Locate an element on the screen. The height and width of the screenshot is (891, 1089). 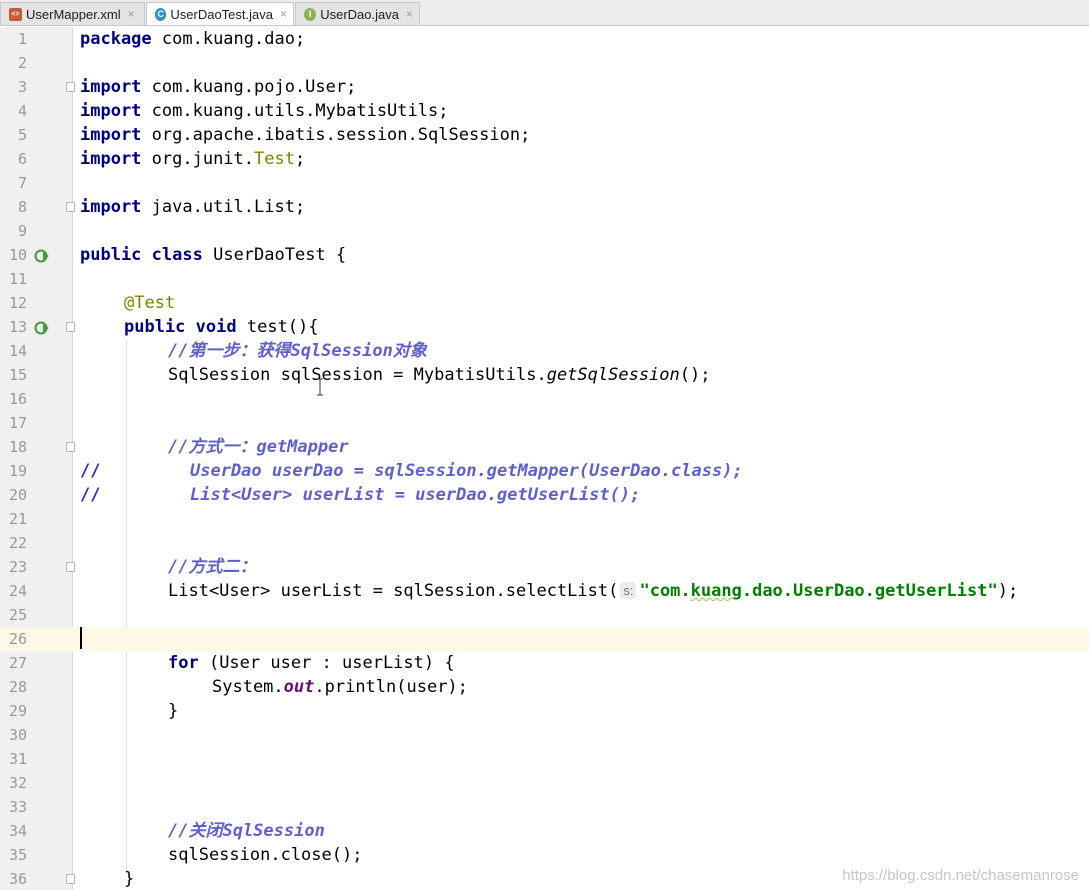
code-line: 31 is located at coordinates (544, 759).